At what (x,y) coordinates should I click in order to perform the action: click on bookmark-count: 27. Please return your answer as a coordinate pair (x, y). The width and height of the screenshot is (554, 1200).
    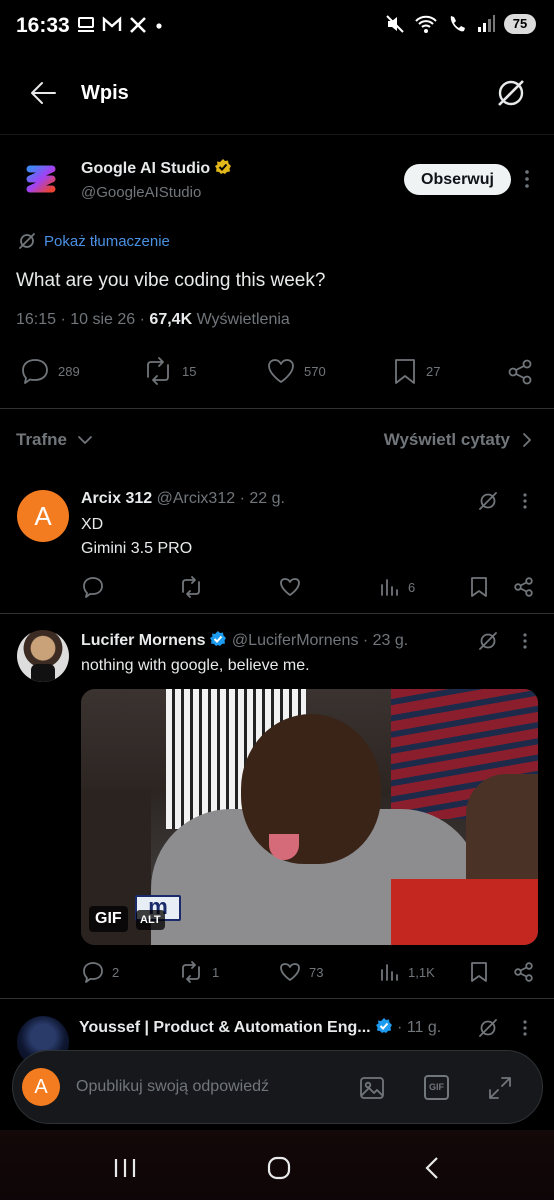
    Looking at the image, I should click on (433, 371).